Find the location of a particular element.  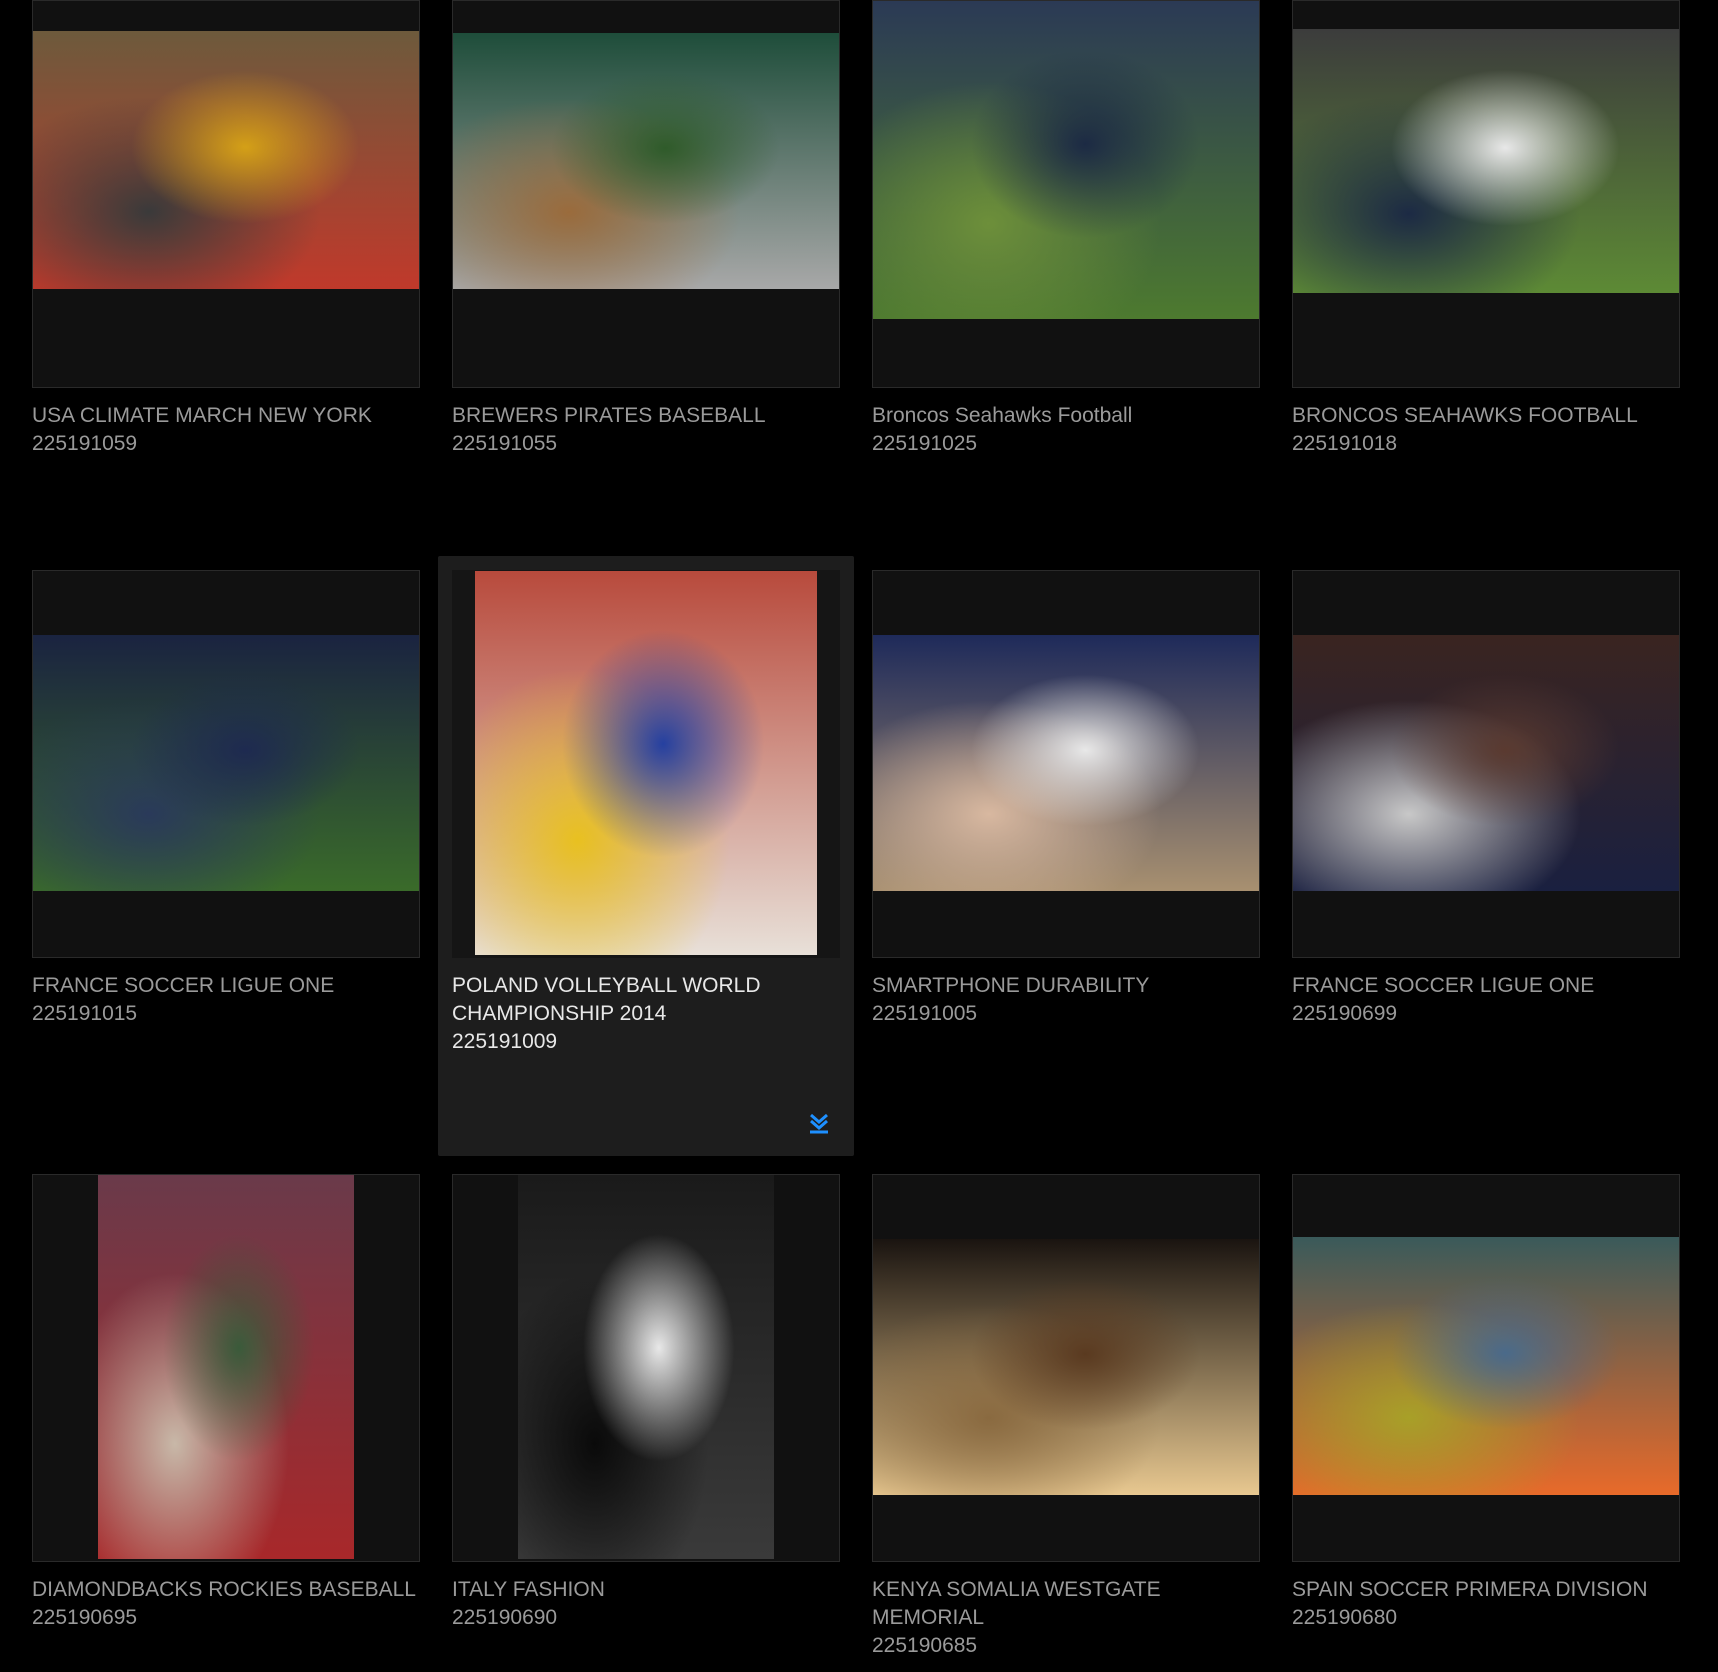

photo-id: 225190680 is located at coordinates (1345, 1617).